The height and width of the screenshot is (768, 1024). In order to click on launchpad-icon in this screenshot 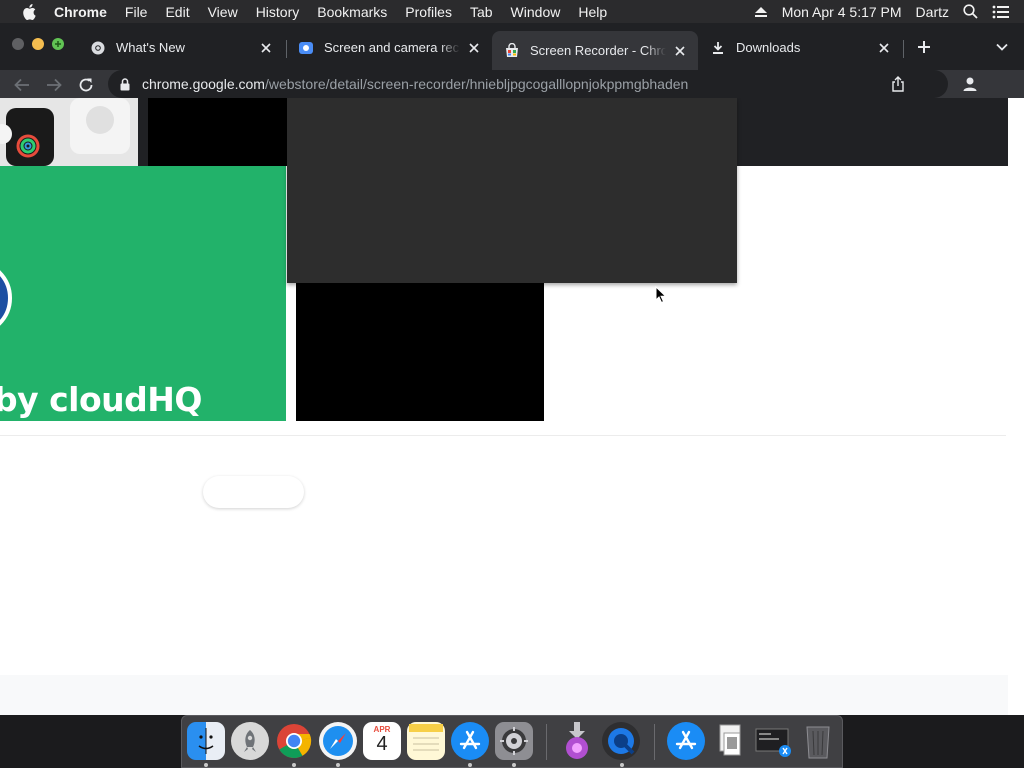, I will do `click(250, 741)`.